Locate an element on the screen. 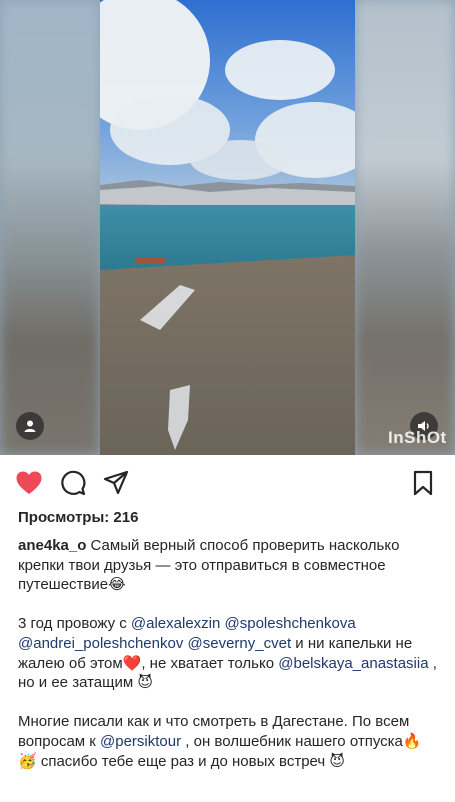  blurred-background-right is located at coordinates (405, 227).